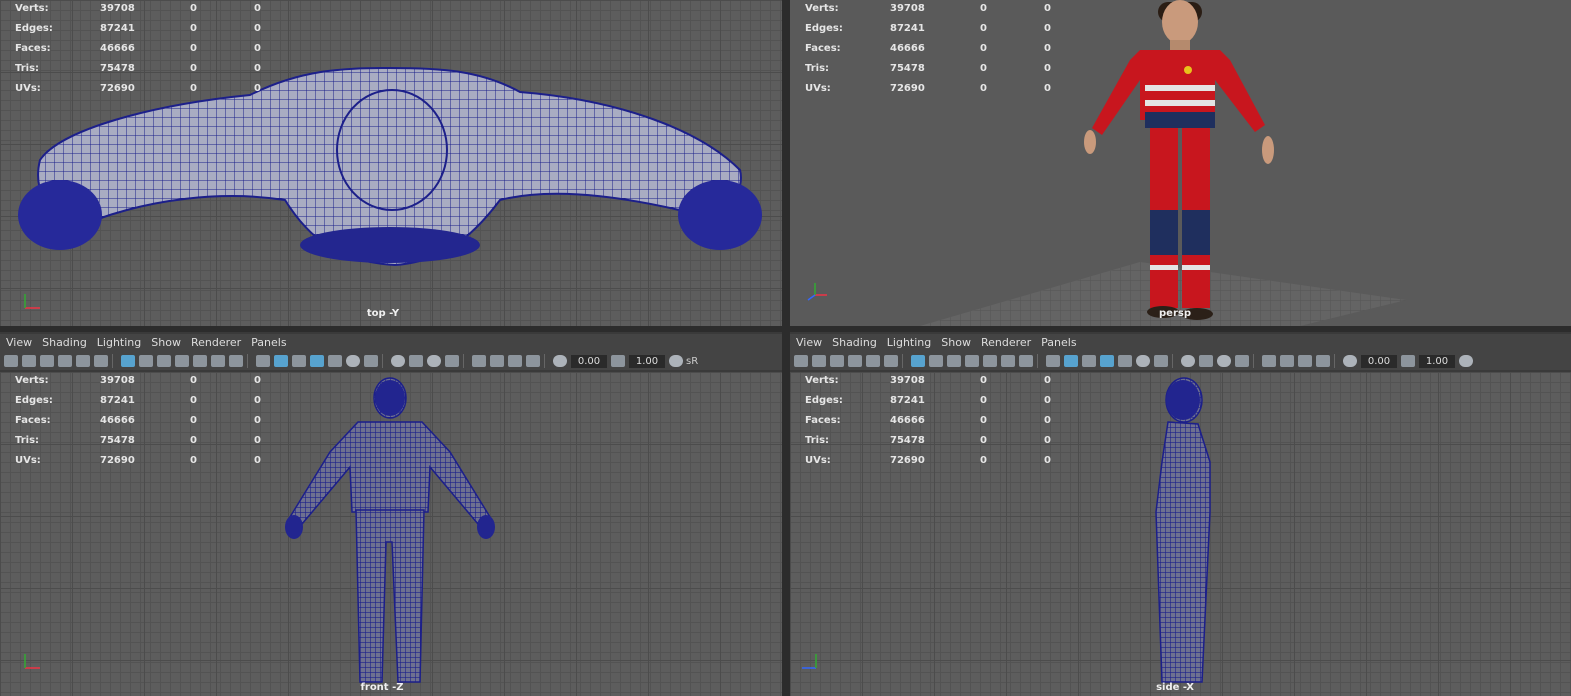 Image resolution: width=1571 pixels, height=696 pixels. Describe the element at coordinates (935, 32) in the screenshot. I see `hud-row: Edges: 87241 0 0` at that location.